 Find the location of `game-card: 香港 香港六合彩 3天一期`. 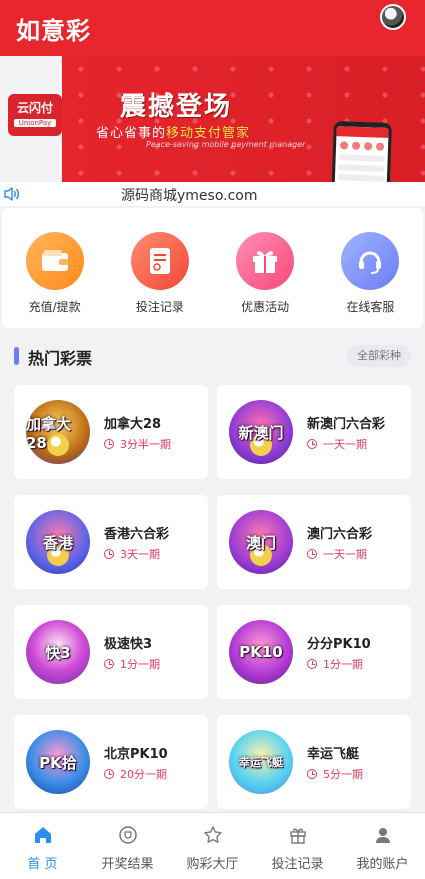

game-card: 香港 香港六合彩 3天一期 is located at coordinates (111, 542).